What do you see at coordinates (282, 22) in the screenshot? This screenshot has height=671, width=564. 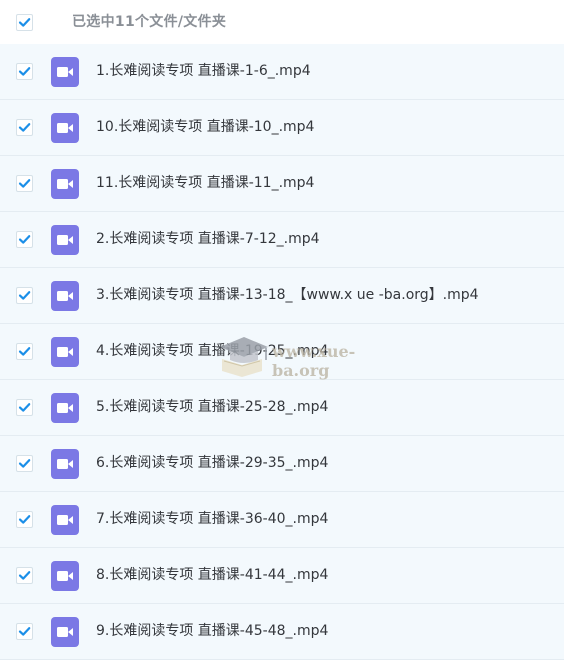 I see `selection-header: 已选中11个文件/文件夹` at bounding box center [282, 22].